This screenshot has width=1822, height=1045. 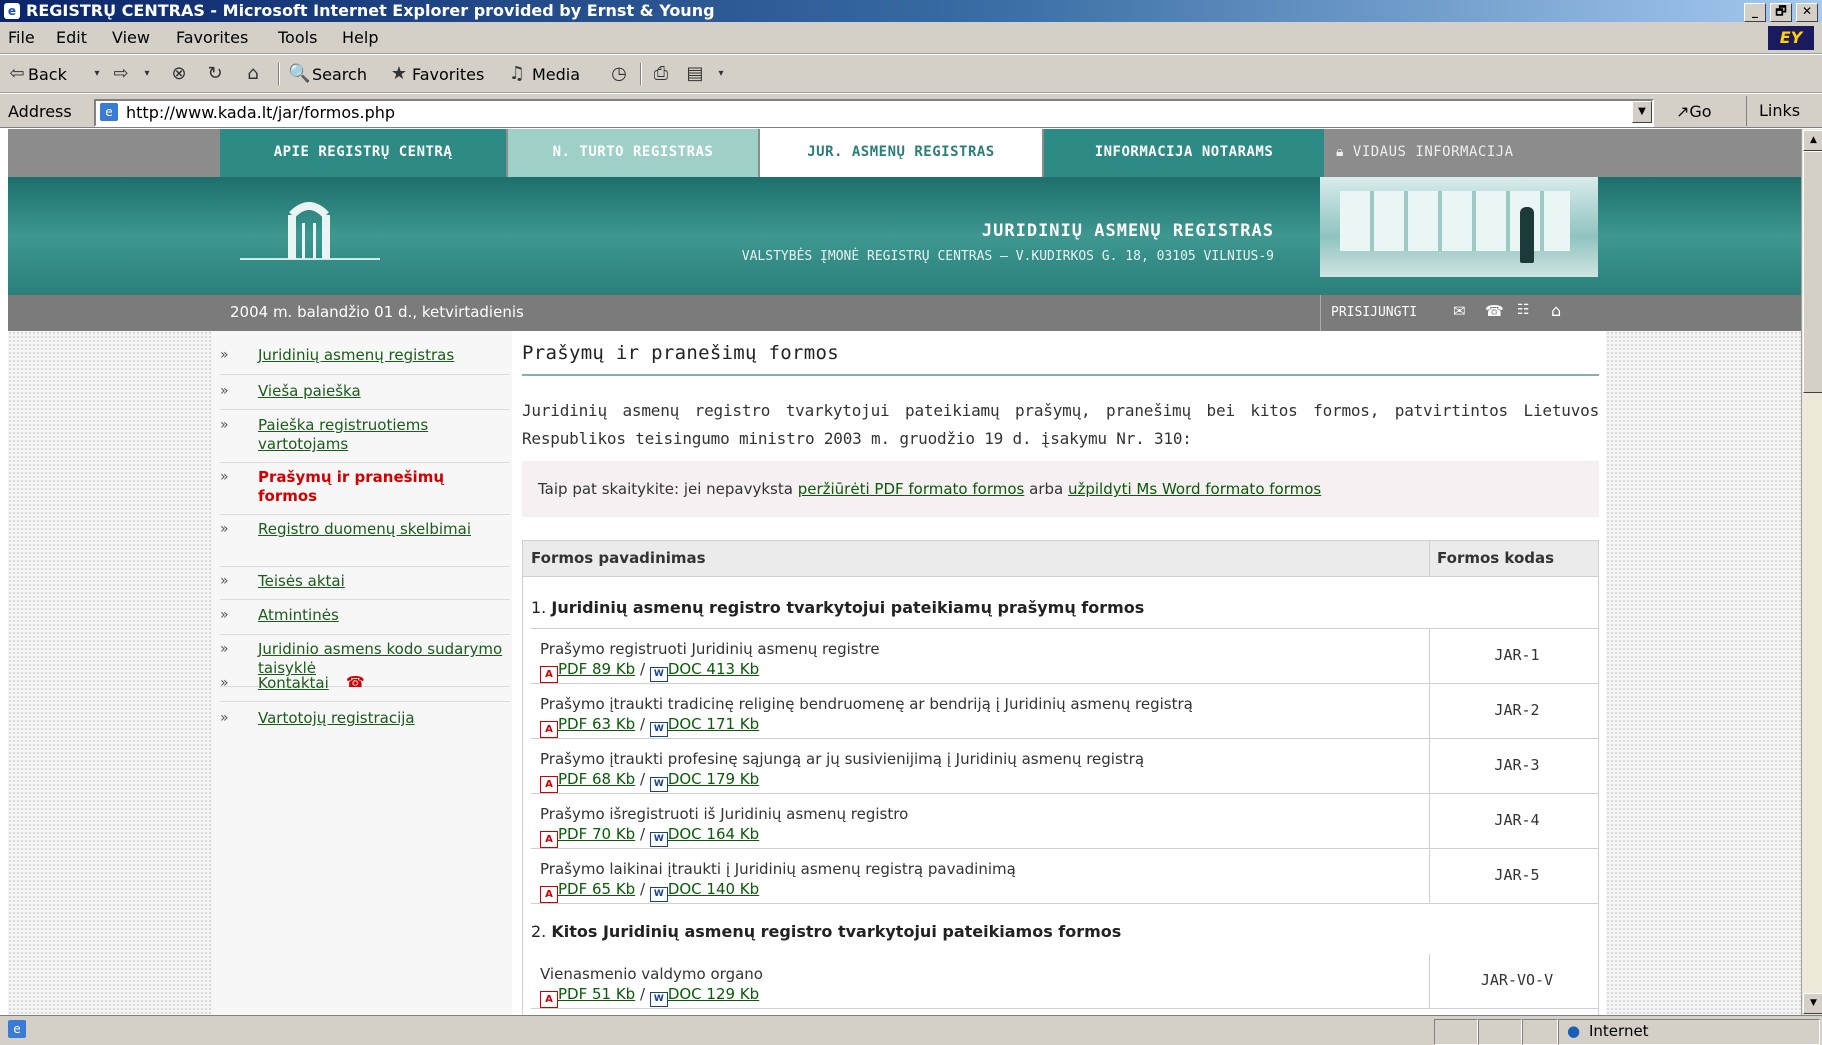 I want to click on back-arrow-icon: ⇦, so click(x=17, y=74).